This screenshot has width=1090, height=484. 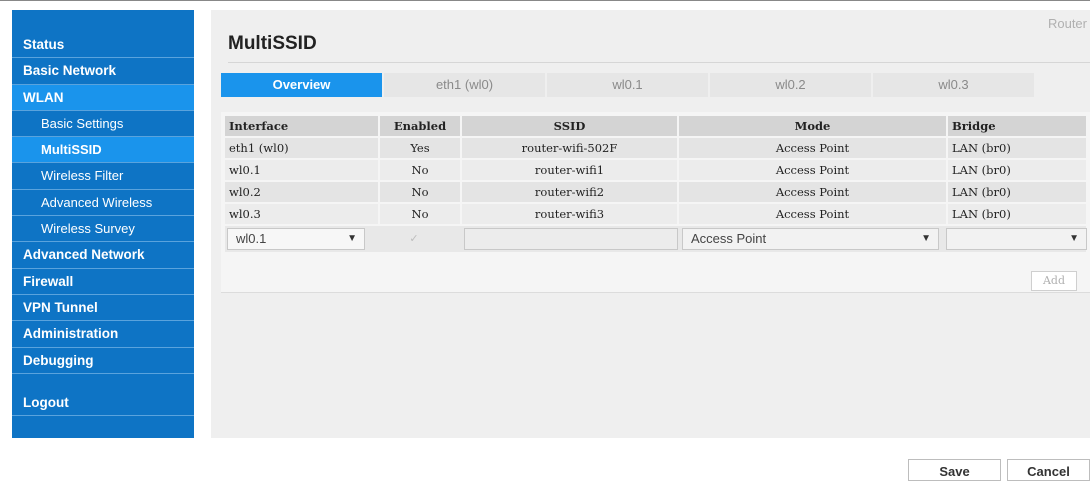 I want to click on sidebar-item-firewall: Firewall, so click(x=103, y=282).